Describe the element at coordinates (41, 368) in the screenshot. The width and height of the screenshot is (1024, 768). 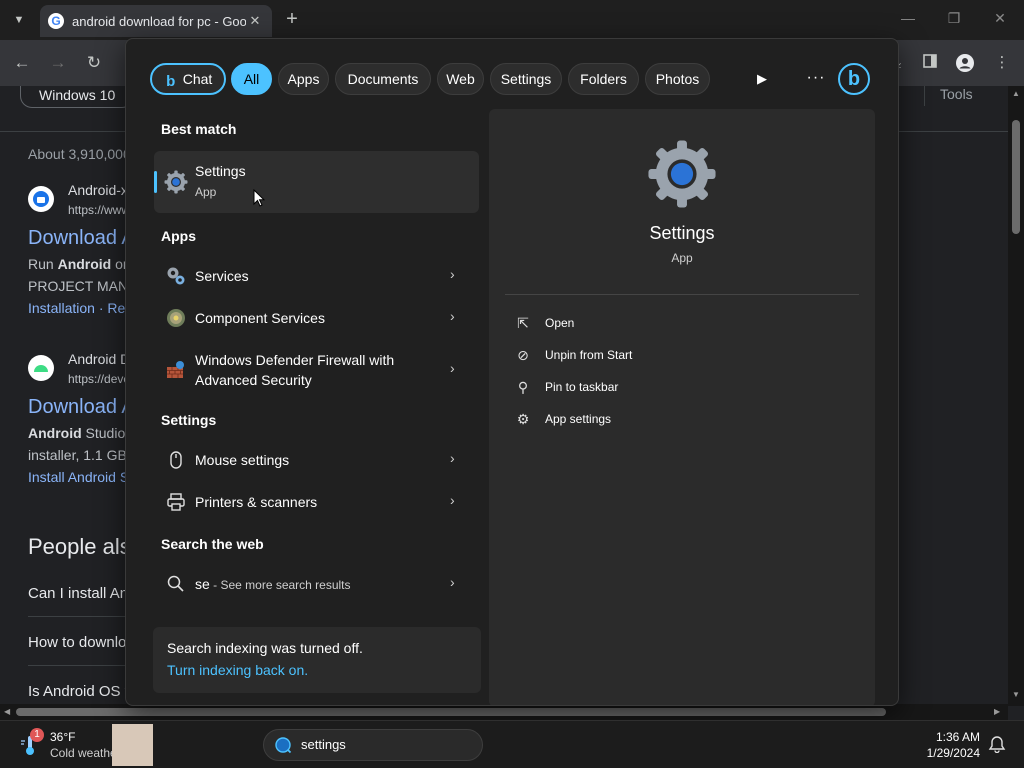
I see `android-developers-favicon-icon` at that location.